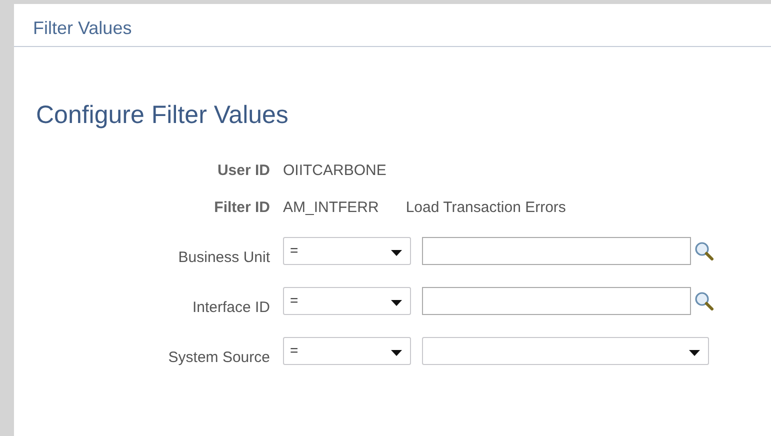 The image size is (771, 436). What do you see at coordinates (334, 170) in the screenshot?
I see `field-value: OIITCARBONE` at bounding box center [334, 170].